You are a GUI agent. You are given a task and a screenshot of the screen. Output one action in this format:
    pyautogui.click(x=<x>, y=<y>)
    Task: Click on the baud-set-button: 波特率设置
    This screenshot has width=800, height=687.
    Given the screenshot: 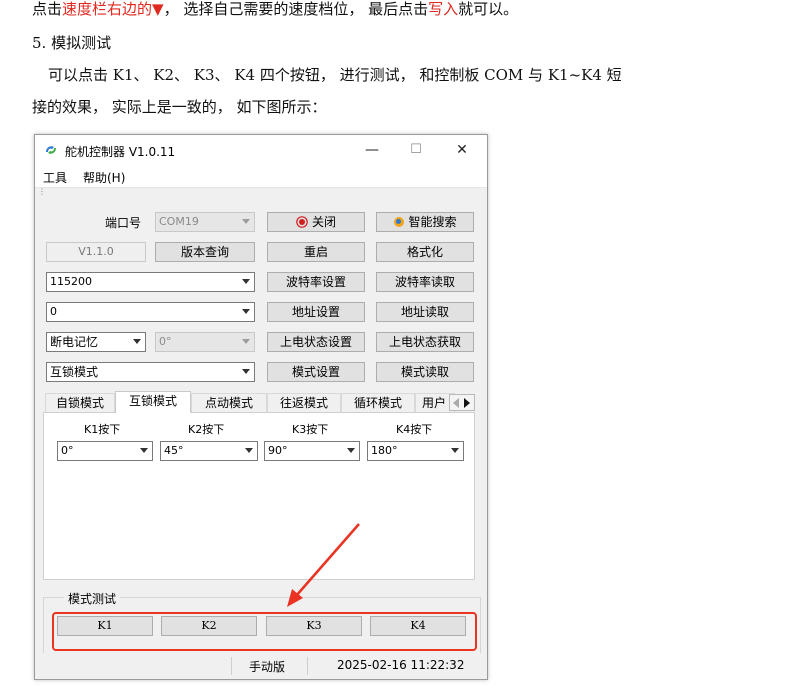 What is the action you would take?
    pyautogui.click(x=316, y=282)
    